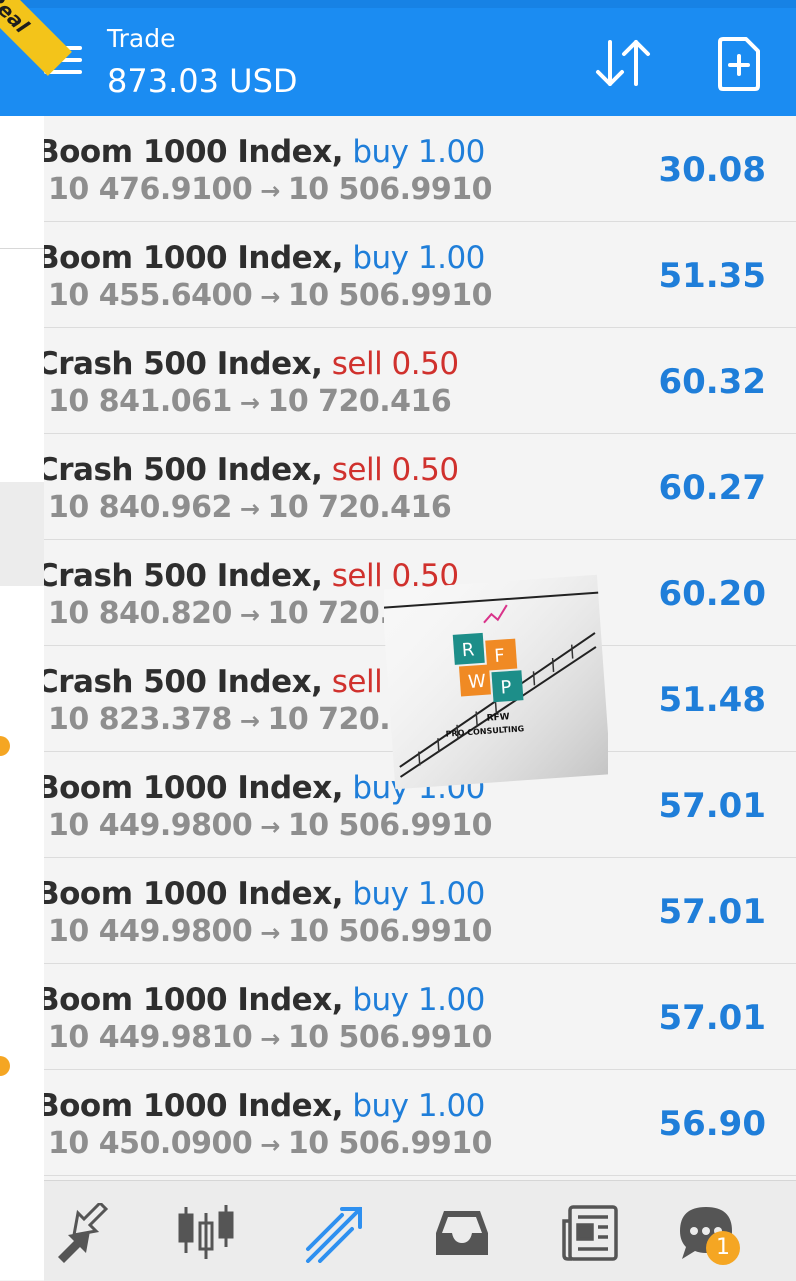  What do you see at coordinates (398, 4) in the screenshot?
I see `status-band` at bounding box center [398, 4].